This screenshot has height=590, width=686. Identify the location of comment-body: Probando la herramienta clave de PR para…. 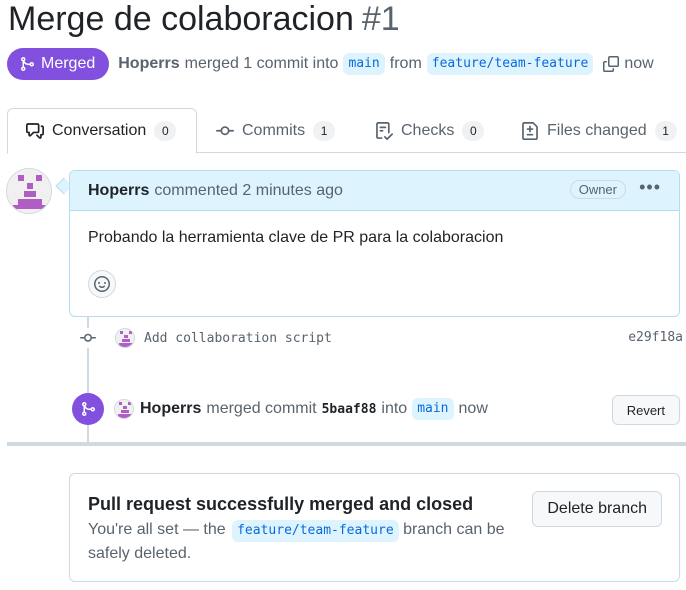
(296, 237).